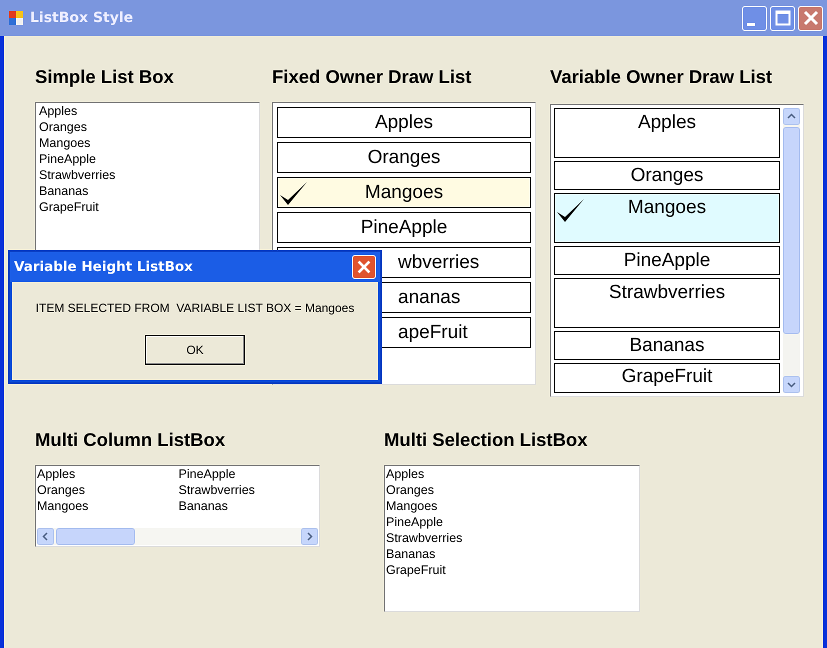  I want to click on section-title: Multi Selection ListBox, so click(486, 440).